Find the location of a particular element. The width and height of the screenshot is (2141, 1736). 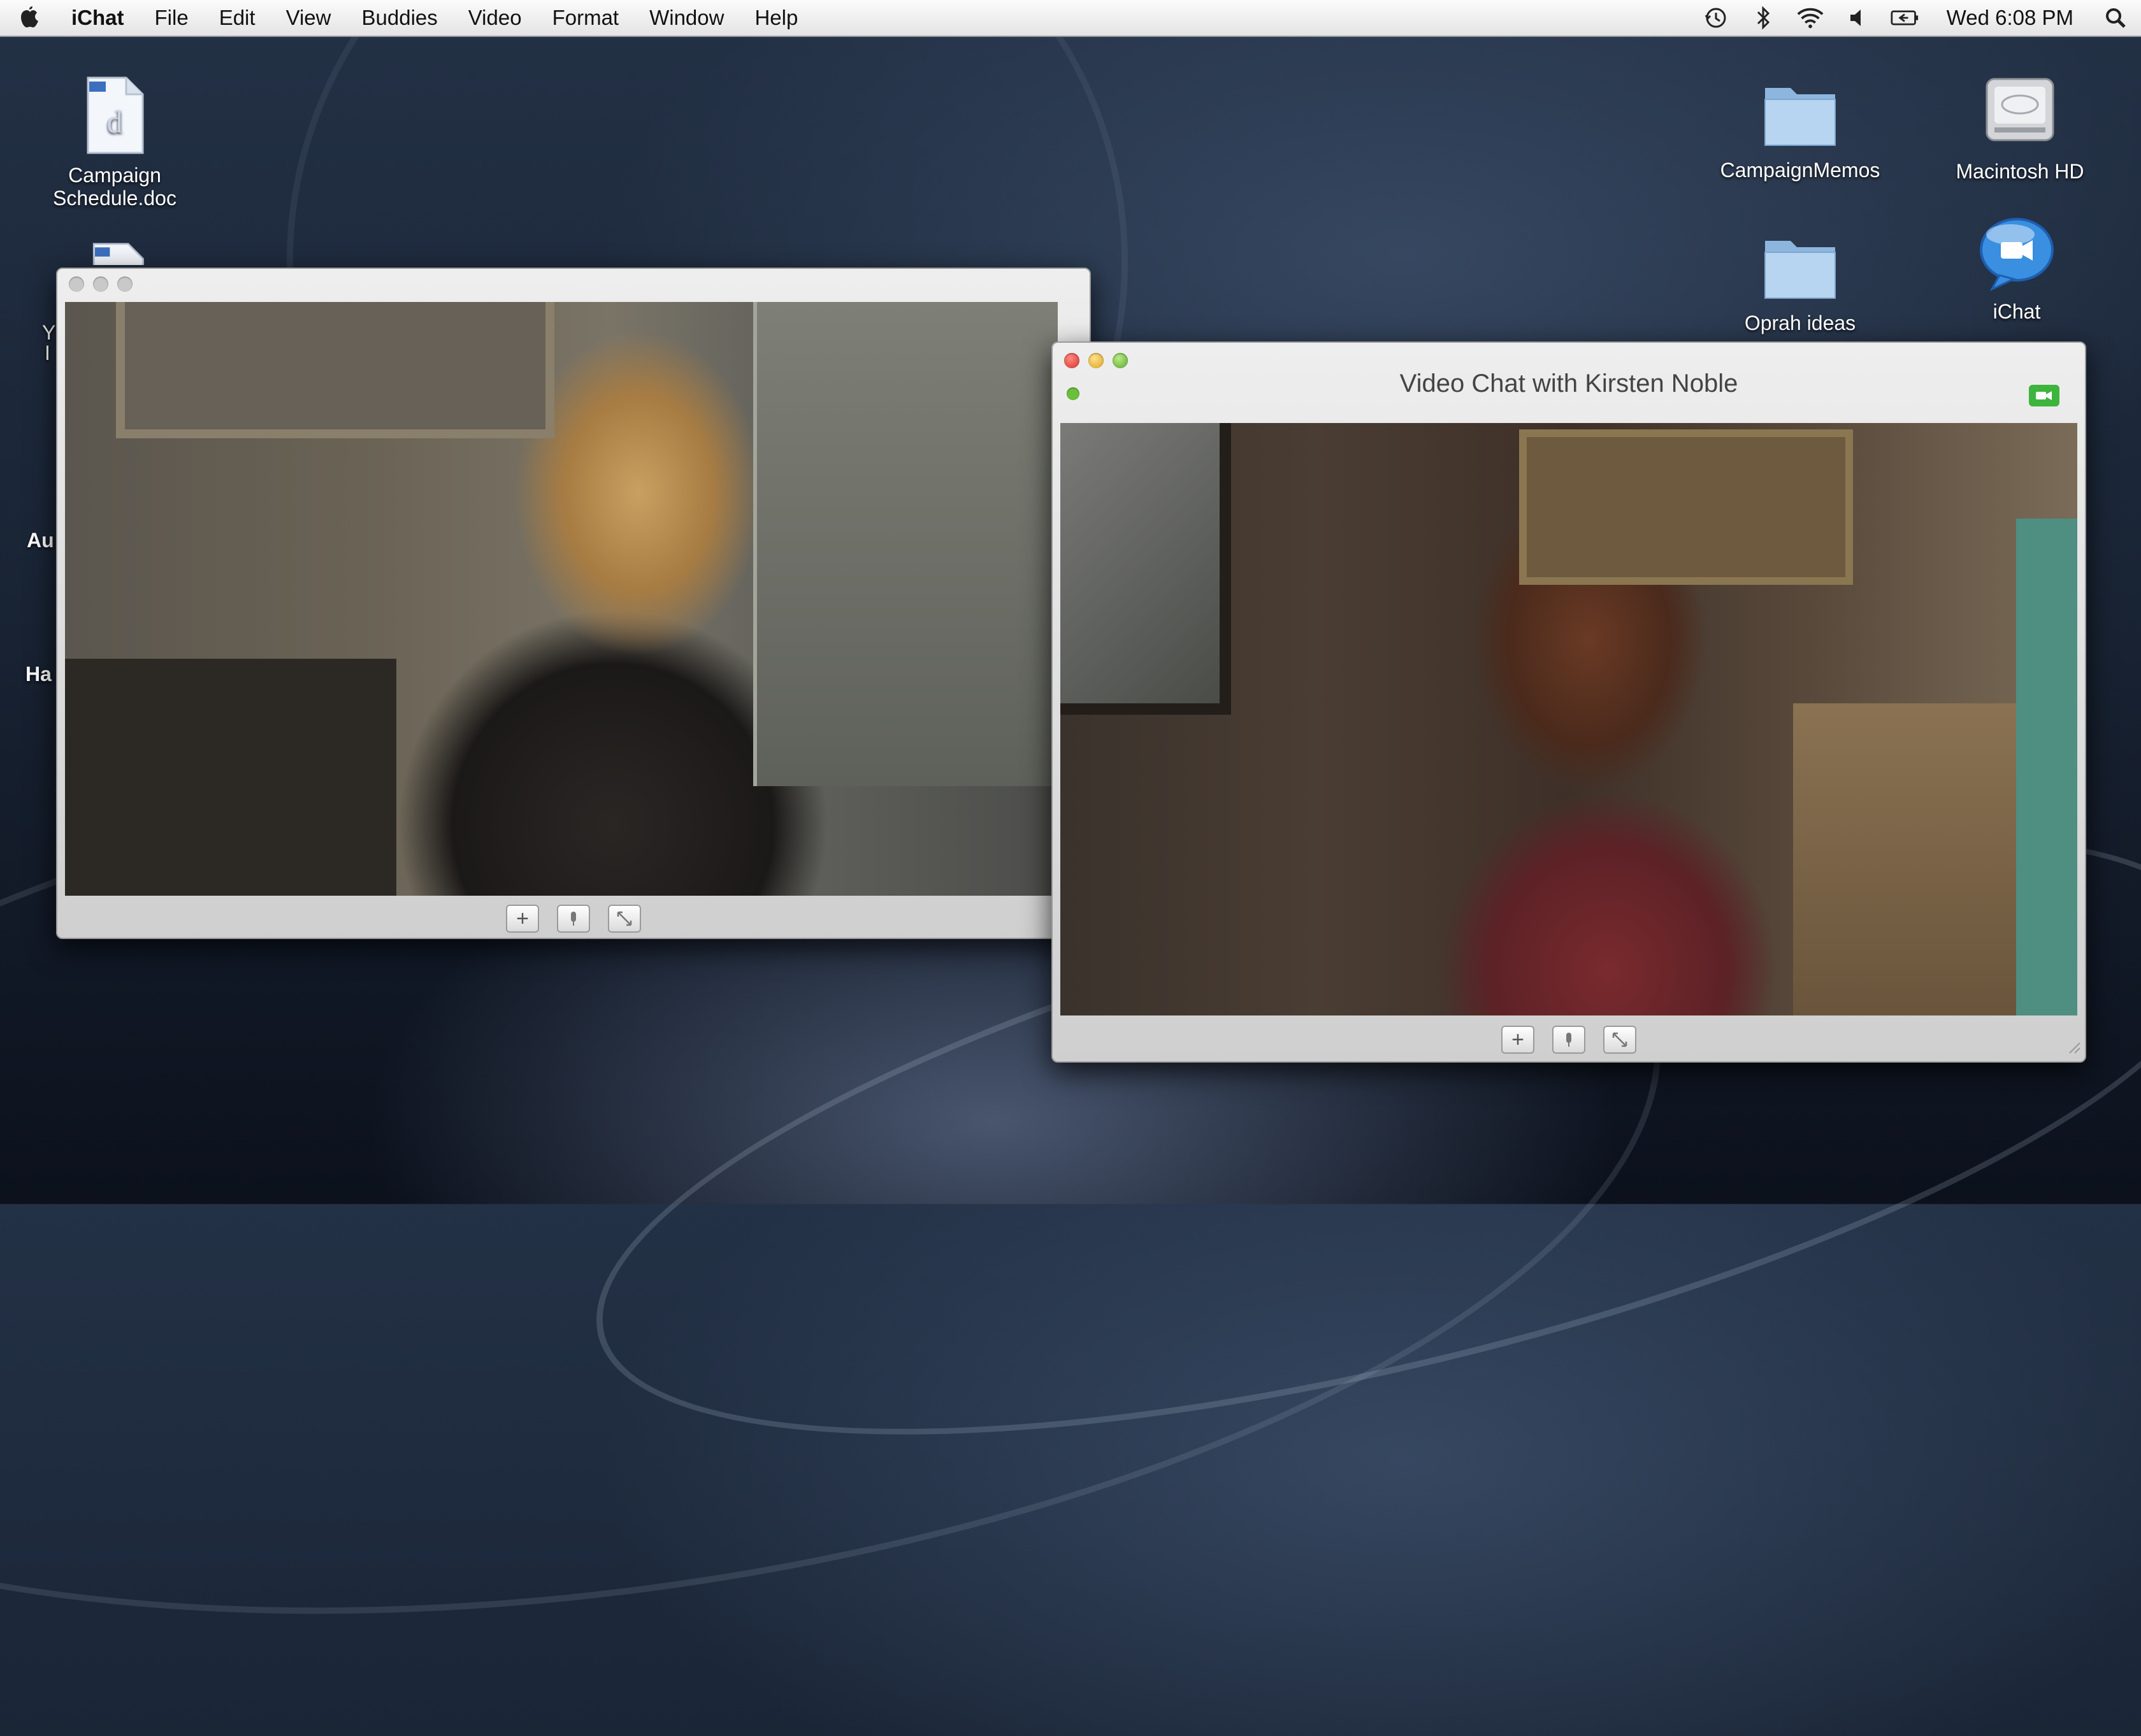

desktop-icon-label: CampaignMemos is located at coordinates (1800, 170).